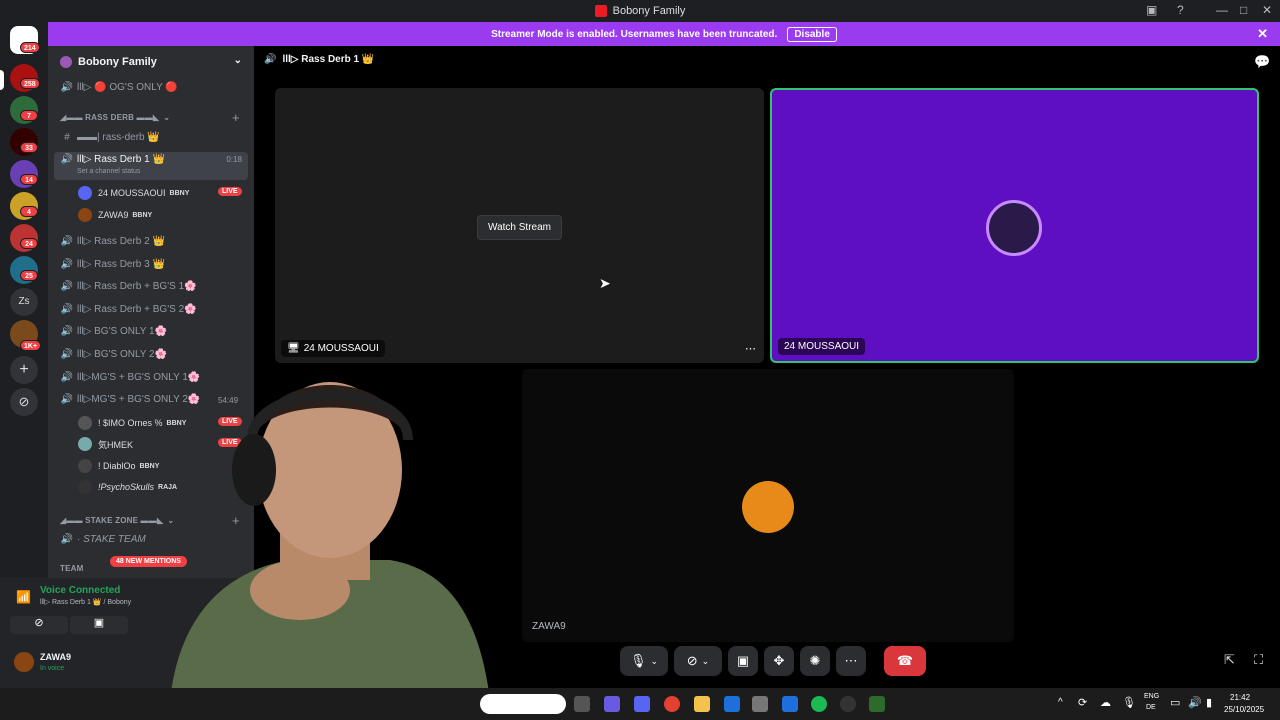 The width and height of the screenshot is (1280, 720). I want to click on notification-badge: 1K+, so click(31, 345).